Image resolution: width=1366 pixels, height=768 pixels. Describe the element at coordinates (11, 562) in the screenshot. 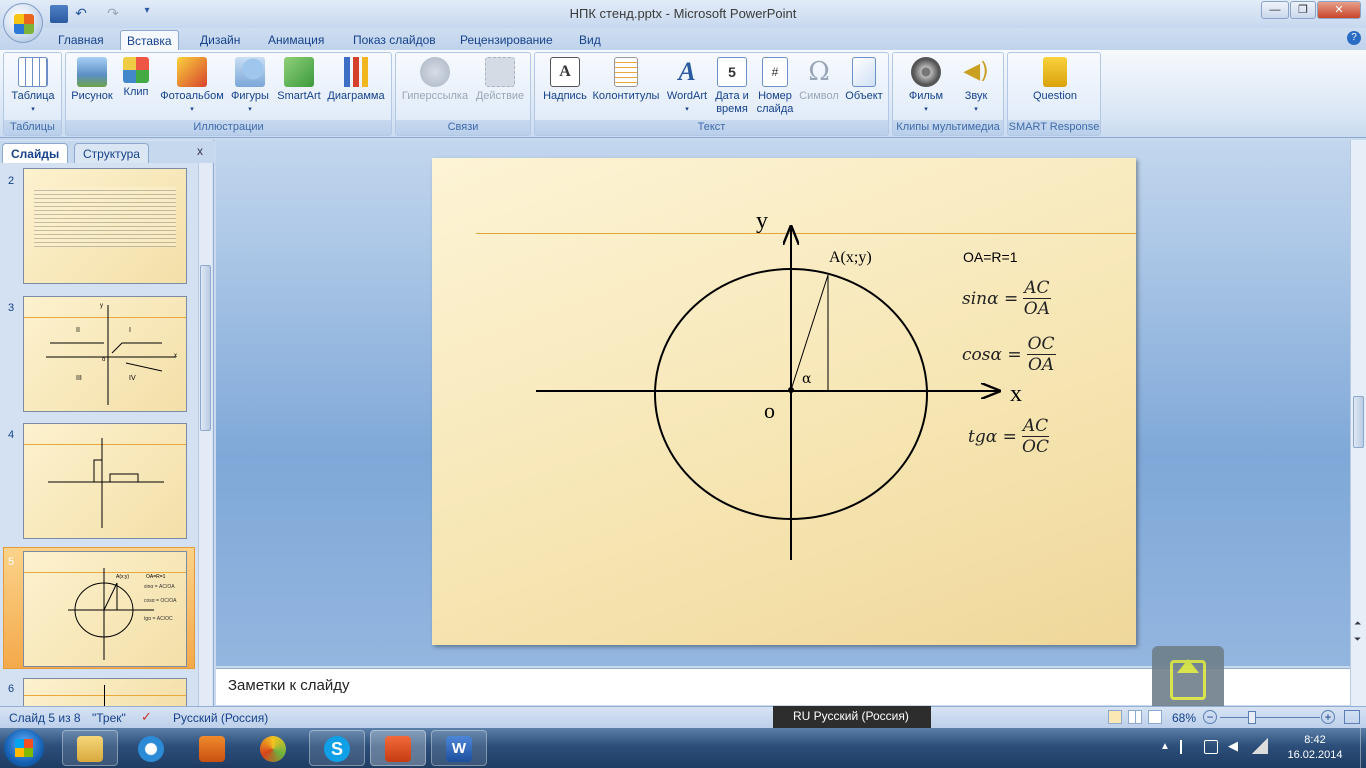

I see `slide-number: 5` at that location.